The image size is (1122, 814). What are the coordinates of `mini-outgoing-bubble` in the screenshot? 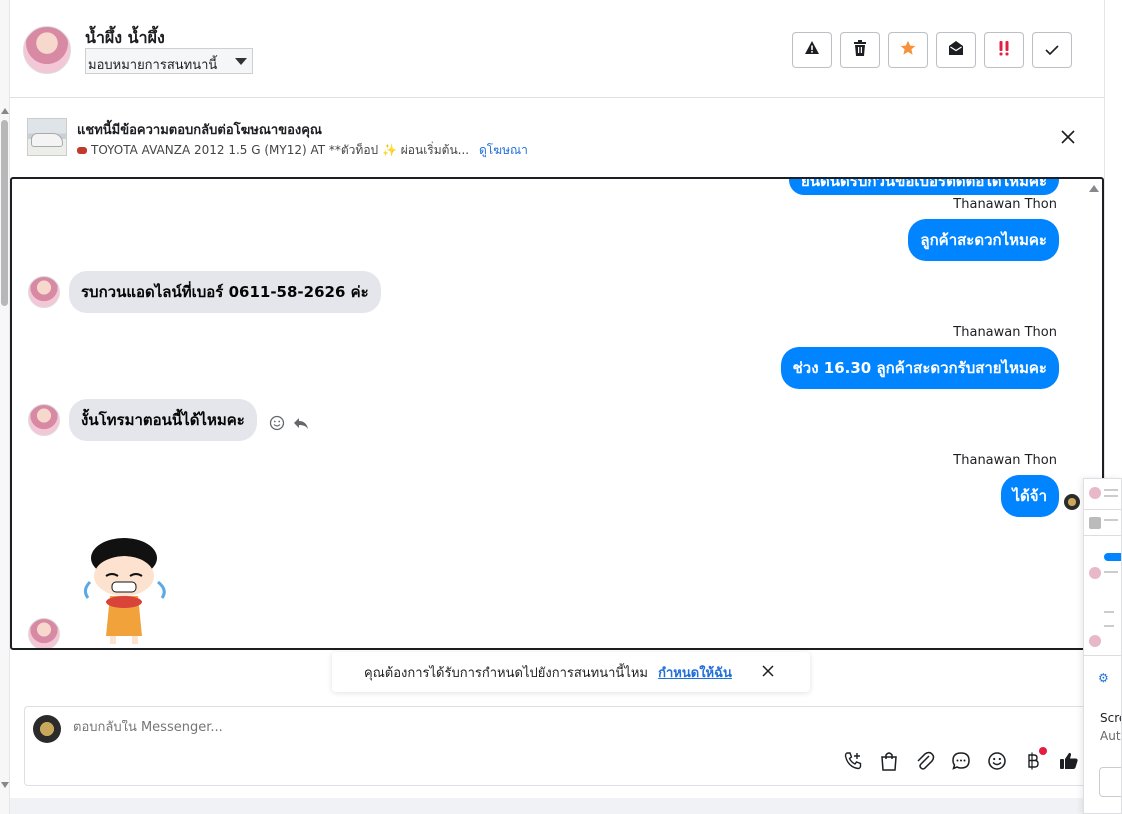 It's located at (1112, 557).